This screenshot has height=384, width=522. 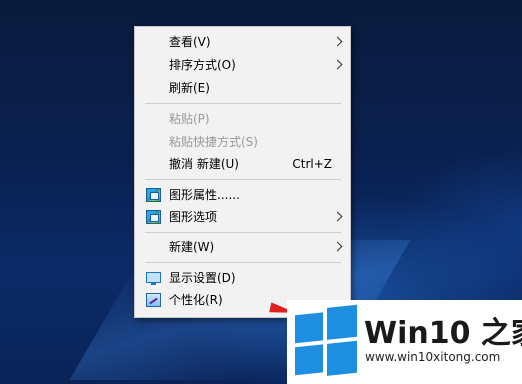 I want to click on menu-item-paste-shortcut: 粘贴快捷方式(S), so click(x=242, y=142).